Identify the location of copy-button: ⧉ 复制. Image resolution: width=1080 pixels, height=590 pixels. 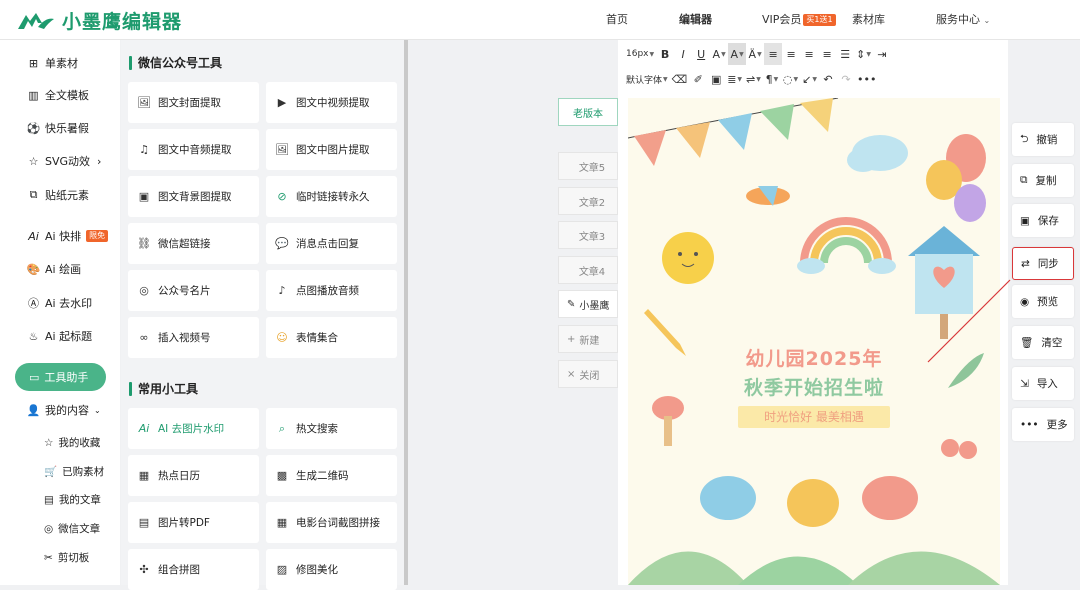
(1043, 180).